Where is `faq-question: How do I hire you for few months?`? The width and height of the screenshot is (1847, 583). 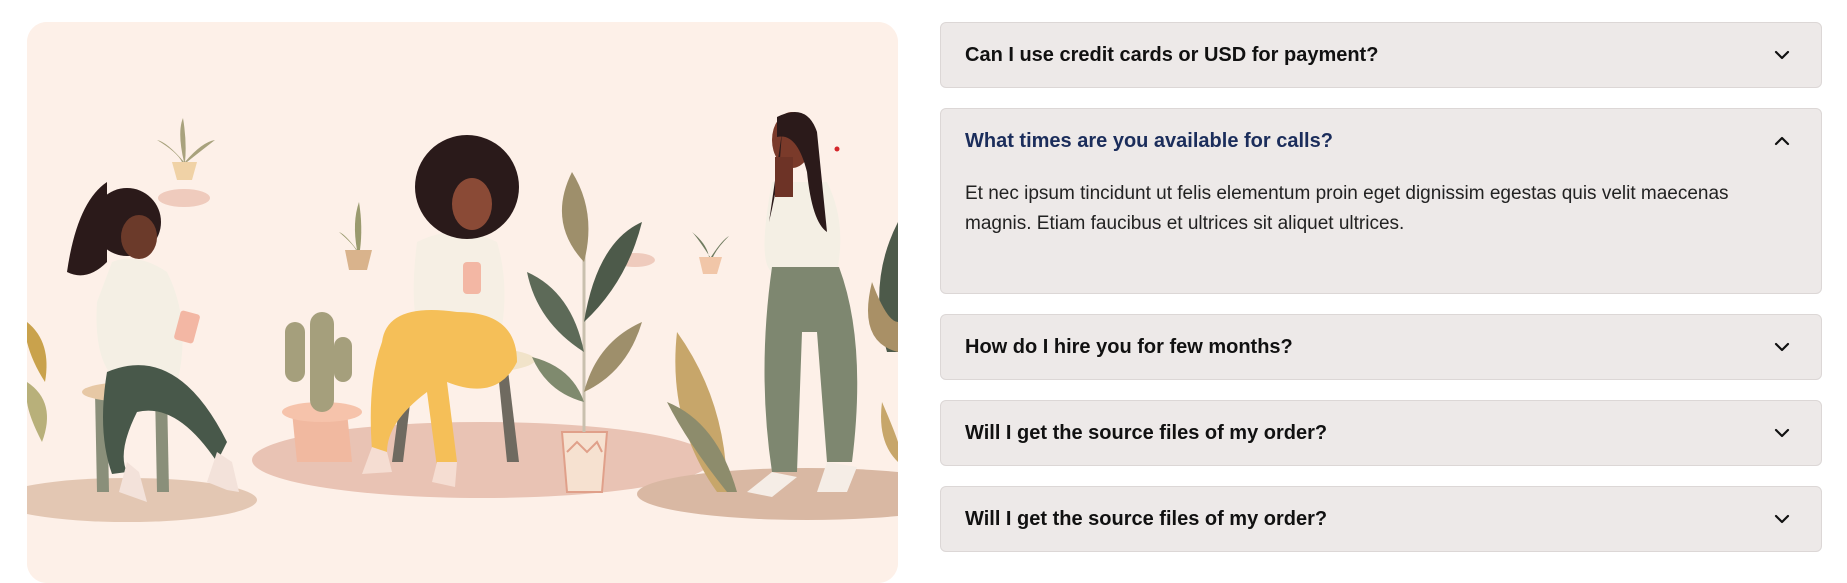 faq-question: How do I hire you for few months? is located at coordinates (1129, 346).